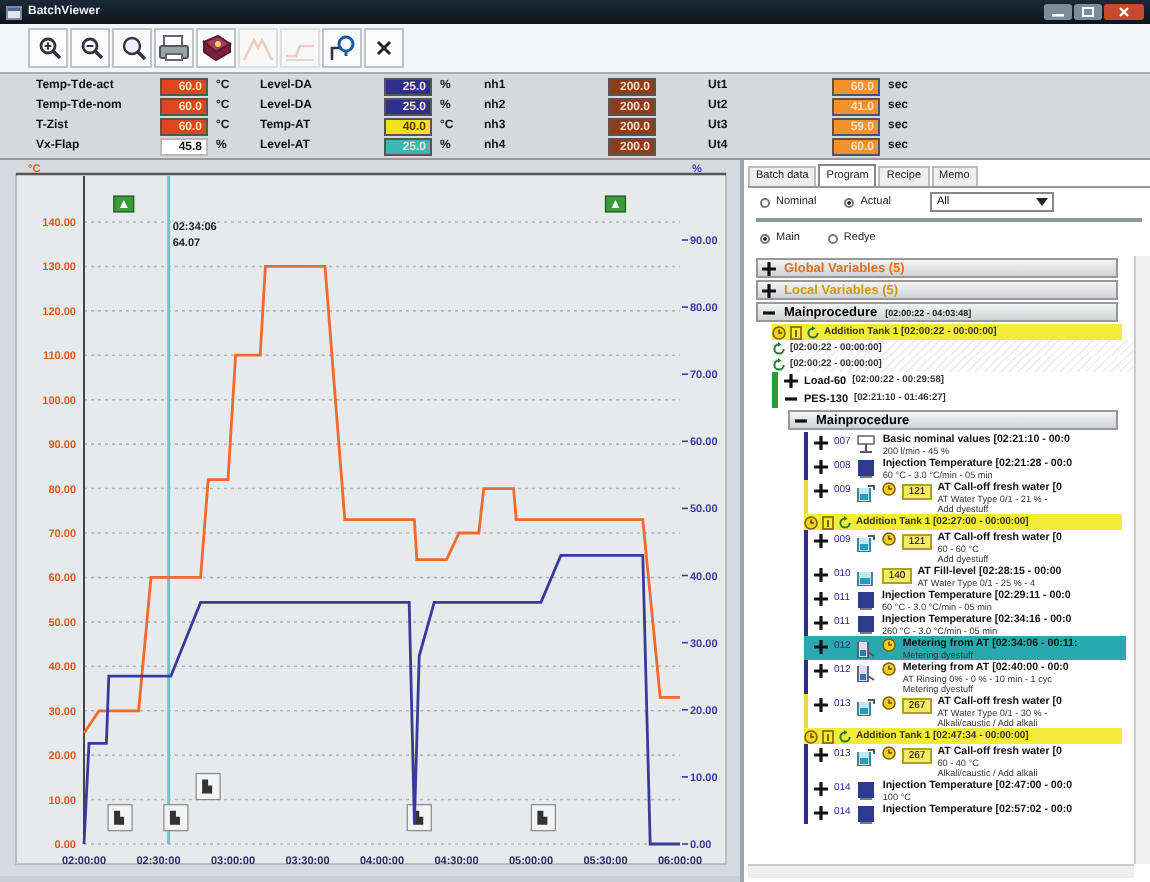  I want to click on close-icon, so click(1124, 12).